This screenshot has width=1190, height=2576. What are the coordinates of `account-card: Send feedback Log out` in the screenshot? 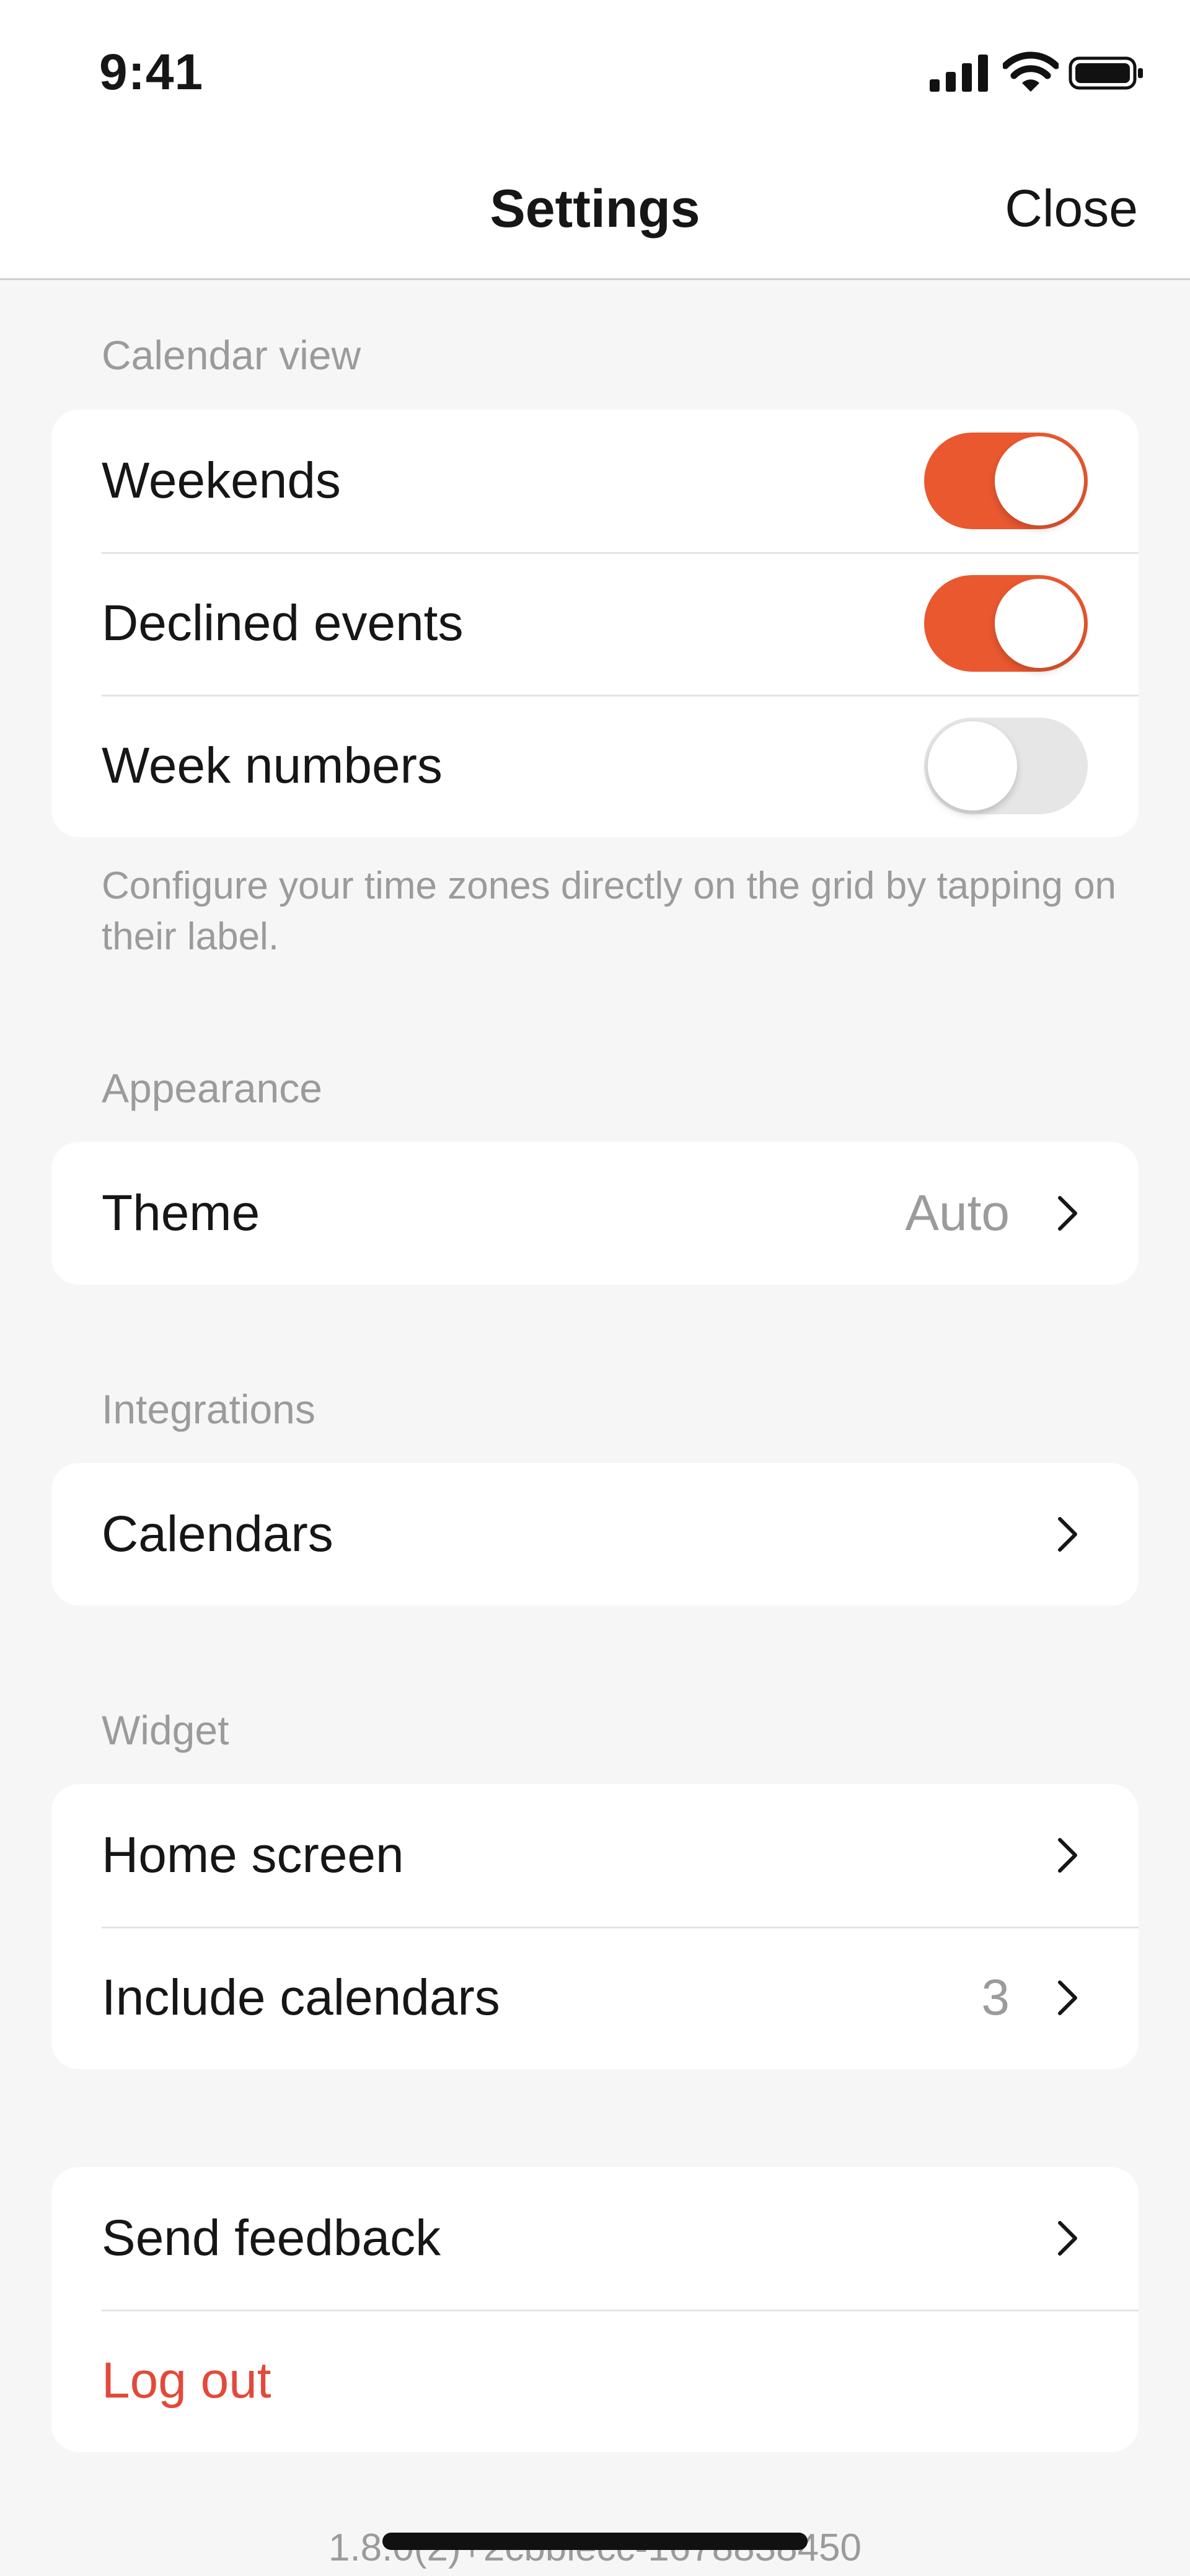 It's located at (595, 2309).